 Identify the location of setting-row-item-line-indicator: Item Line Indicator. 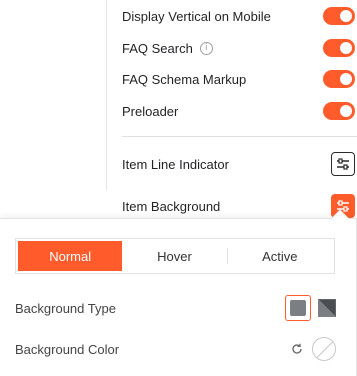
(239, 164).